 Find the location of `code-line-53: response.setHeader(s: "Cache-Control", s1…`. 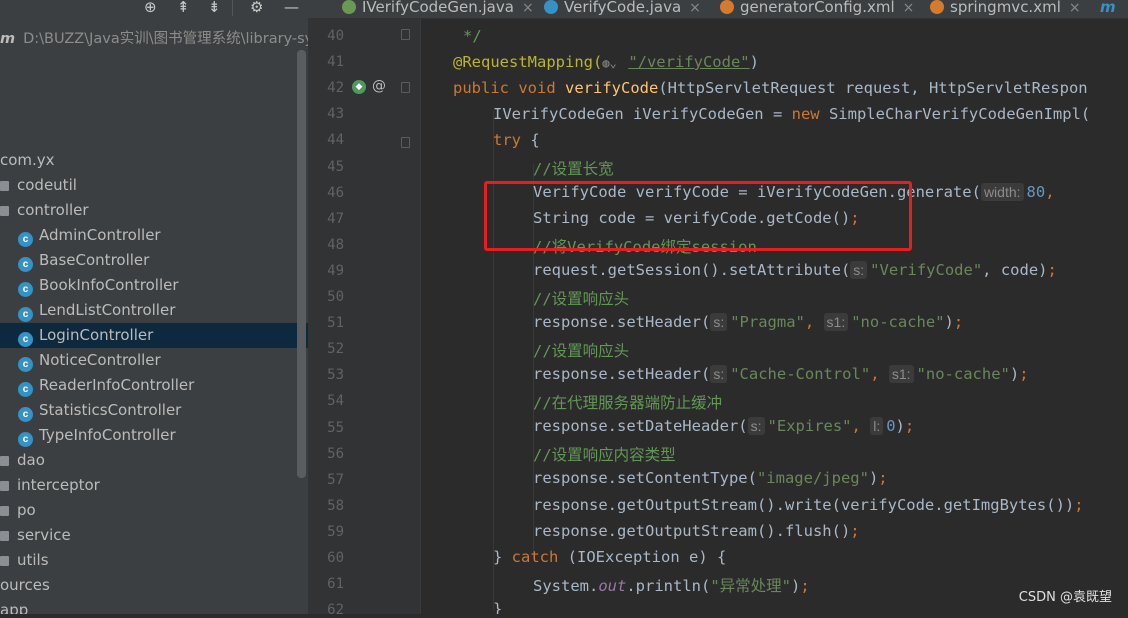

code-line-53: response.setHeader(s: "Cache-Control", s1… is located at coordinates (781, 374).